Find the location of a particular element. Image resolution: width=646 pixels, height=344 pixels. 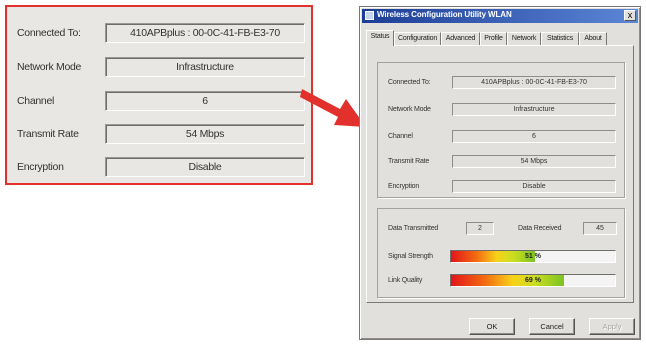

close-button: x is located at coordinates (630, 15).